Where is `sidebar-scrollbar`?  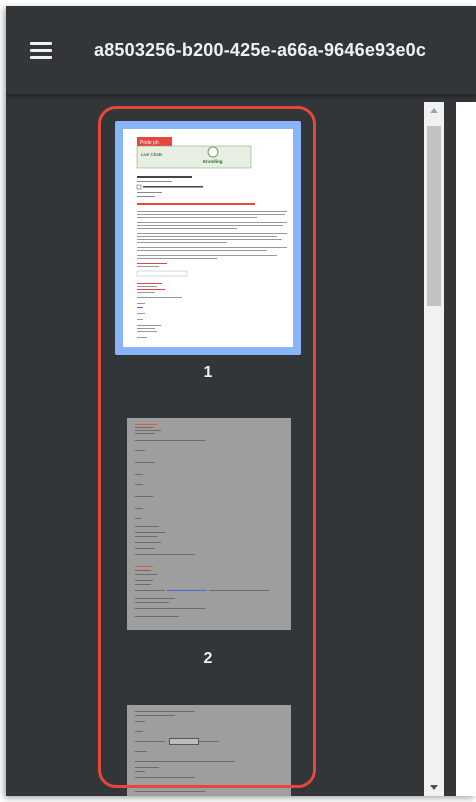 sidebar-scrollbar is located at coordinates (434, 449).